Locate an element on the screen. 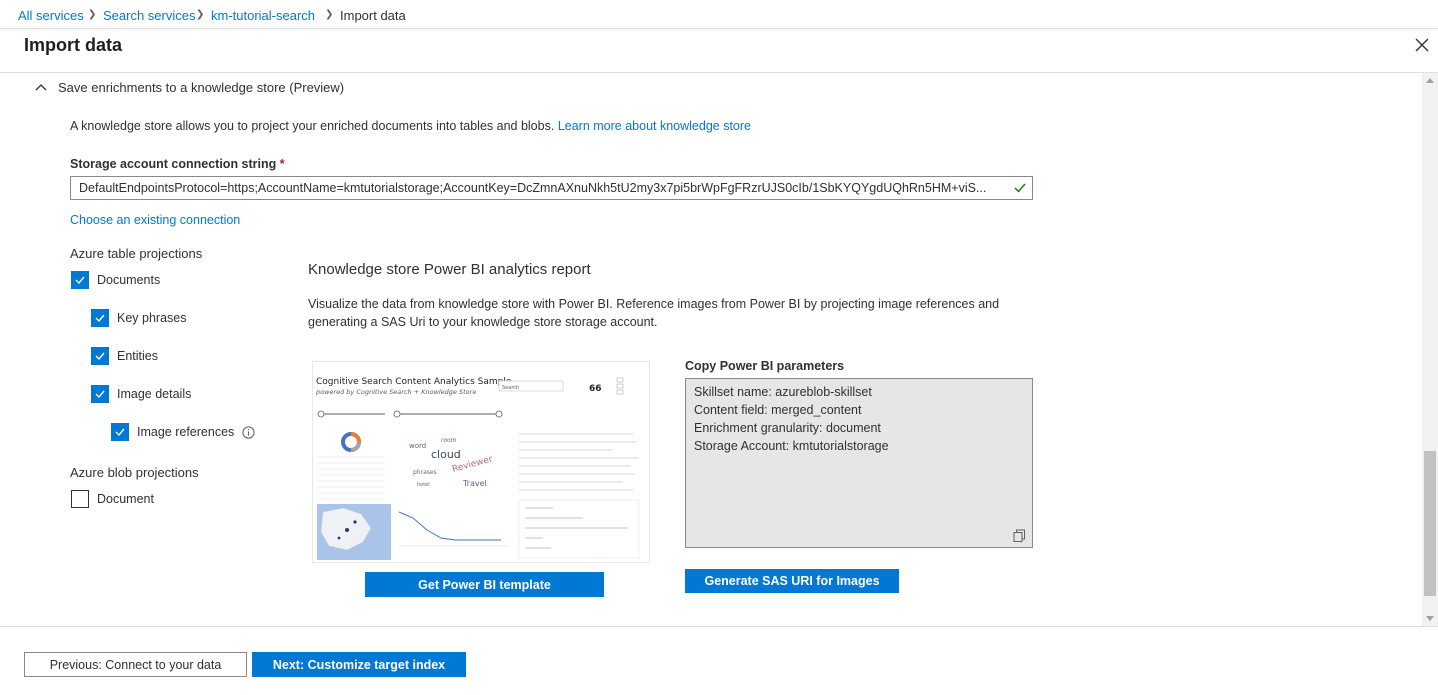  connection-string-label-text: Storage account connection string is located at coordinates (173, 164).